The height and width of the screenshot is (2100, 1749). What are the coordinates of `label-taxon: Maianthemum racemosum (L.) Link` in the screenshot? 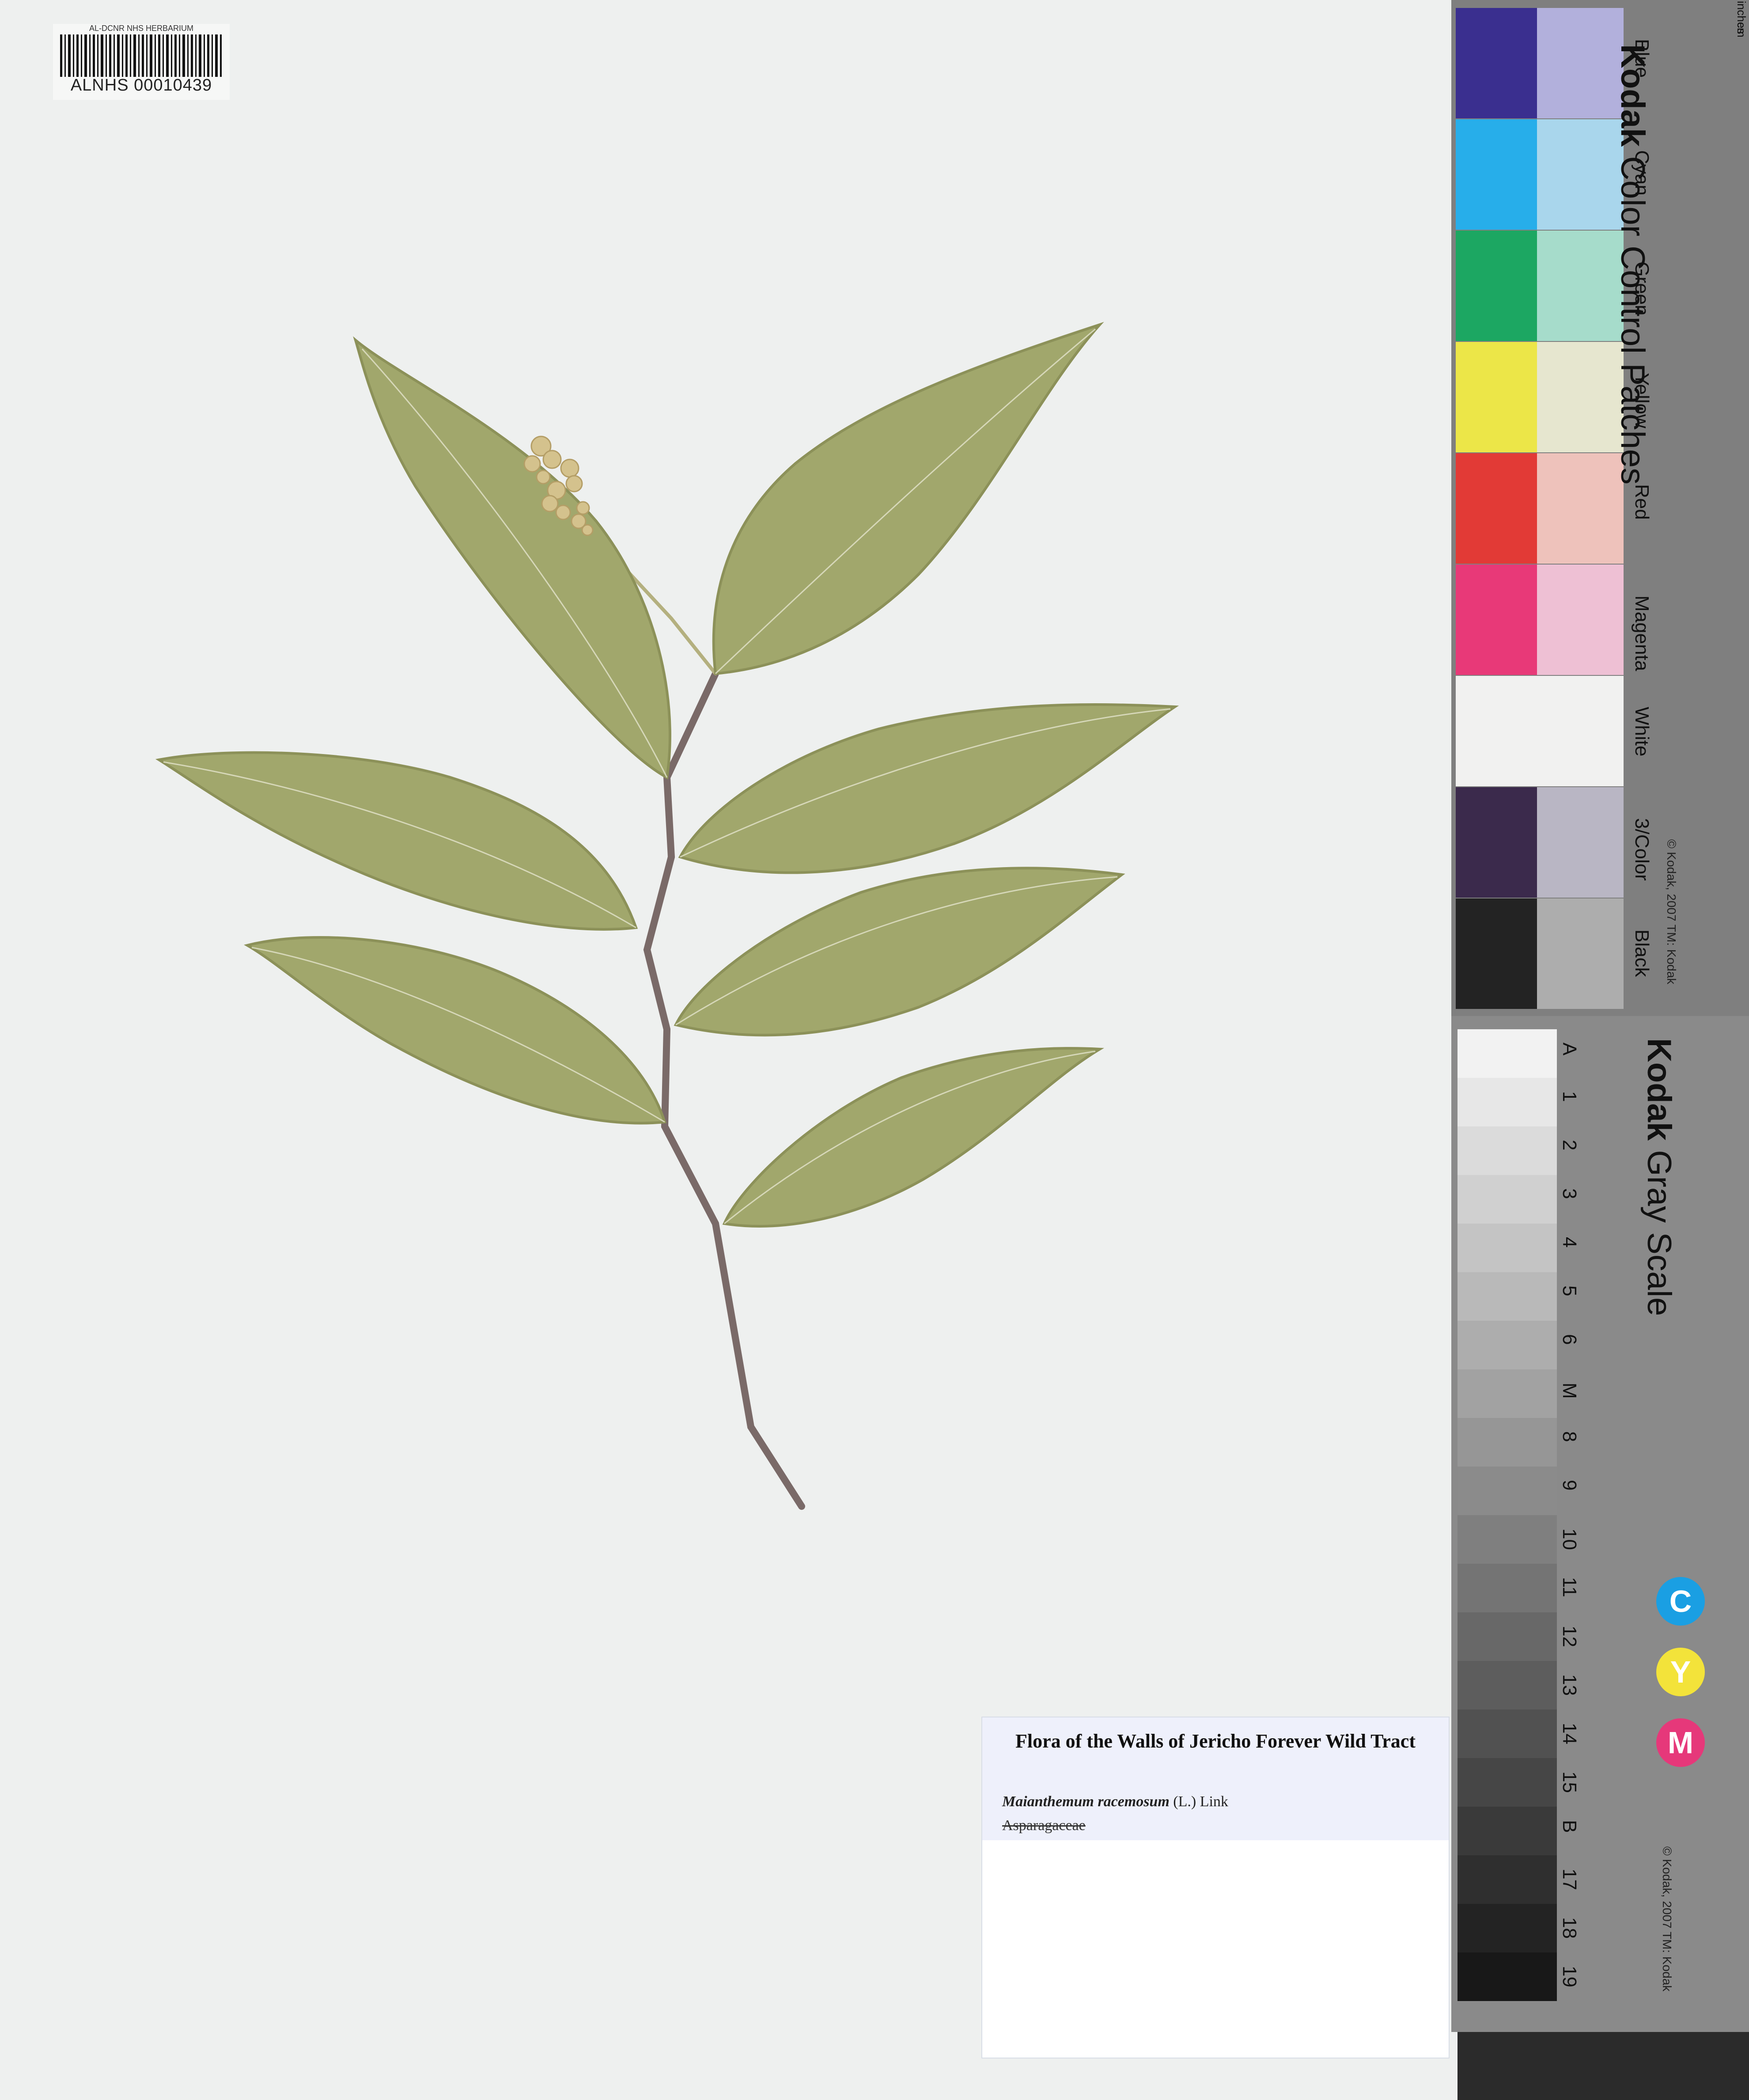 It's located at (1115, 1802).